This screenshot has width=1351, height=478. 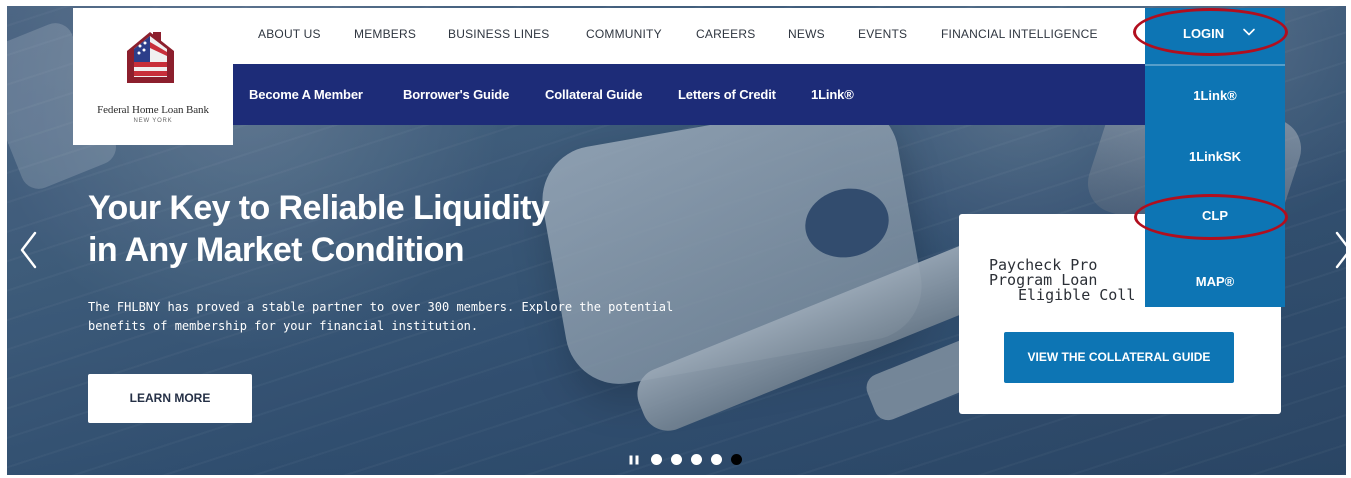 I want to click on brand-logo-box: Federal Home Loan Bank NEW YORK, so click(x=153, y=76).